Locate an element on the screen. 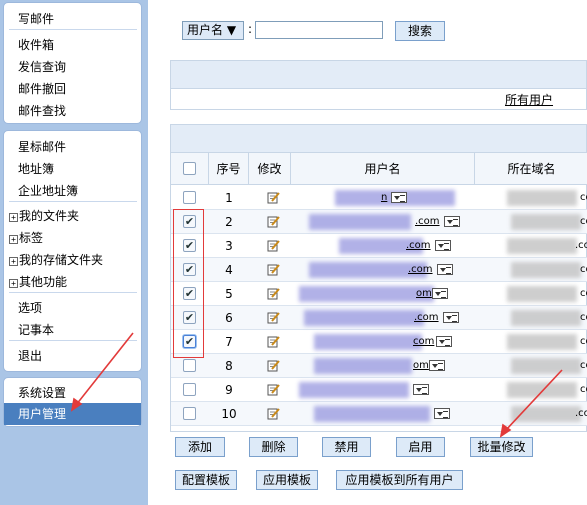 The width and height of the screenshot is (587, 505). sidebar-item-my-folders: + 我的文件夹 is located at coordinates (73, 216).